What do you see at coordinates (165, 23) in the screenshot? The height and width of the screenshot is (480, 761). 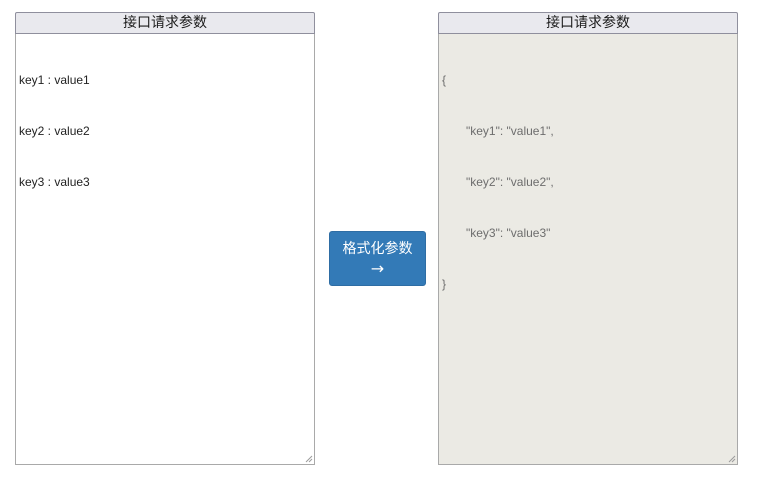 I see `input-panel-header: 接口请求参数` at bounding box center [165, 23].